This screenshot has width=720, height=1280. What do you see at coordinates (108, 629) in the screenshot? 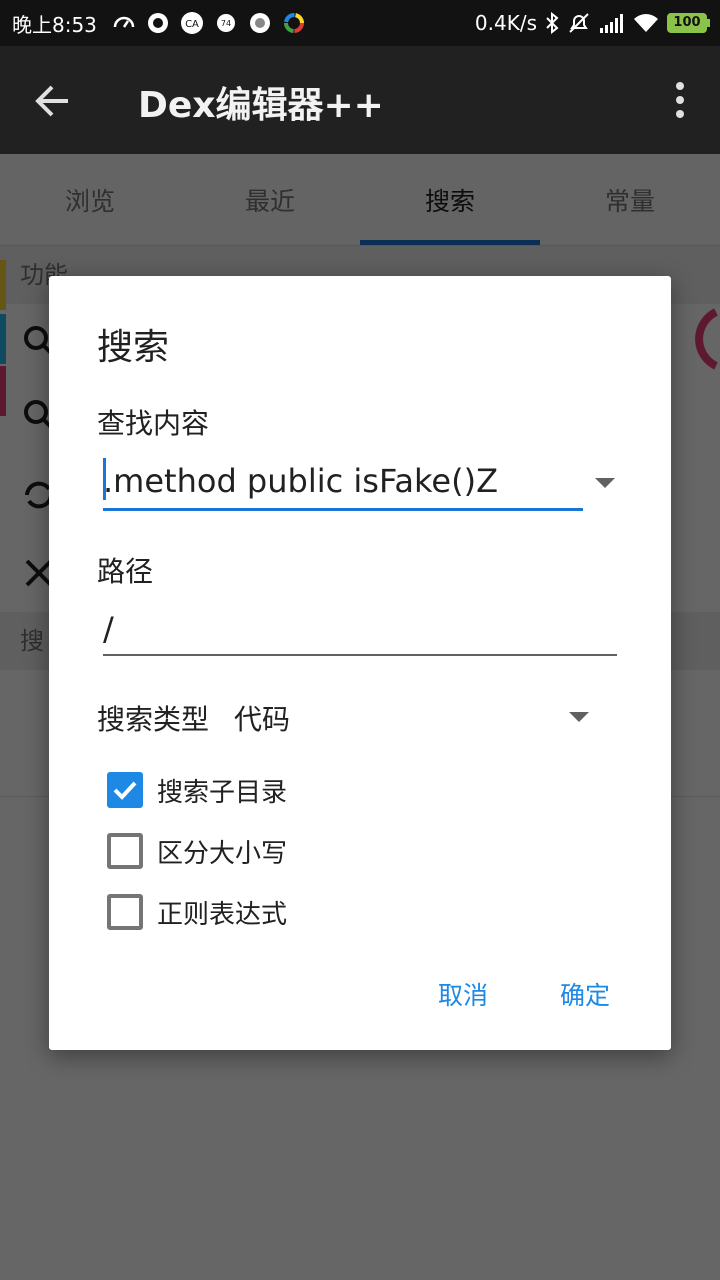
I see `path-input: /` at bounding box center [108, 629].